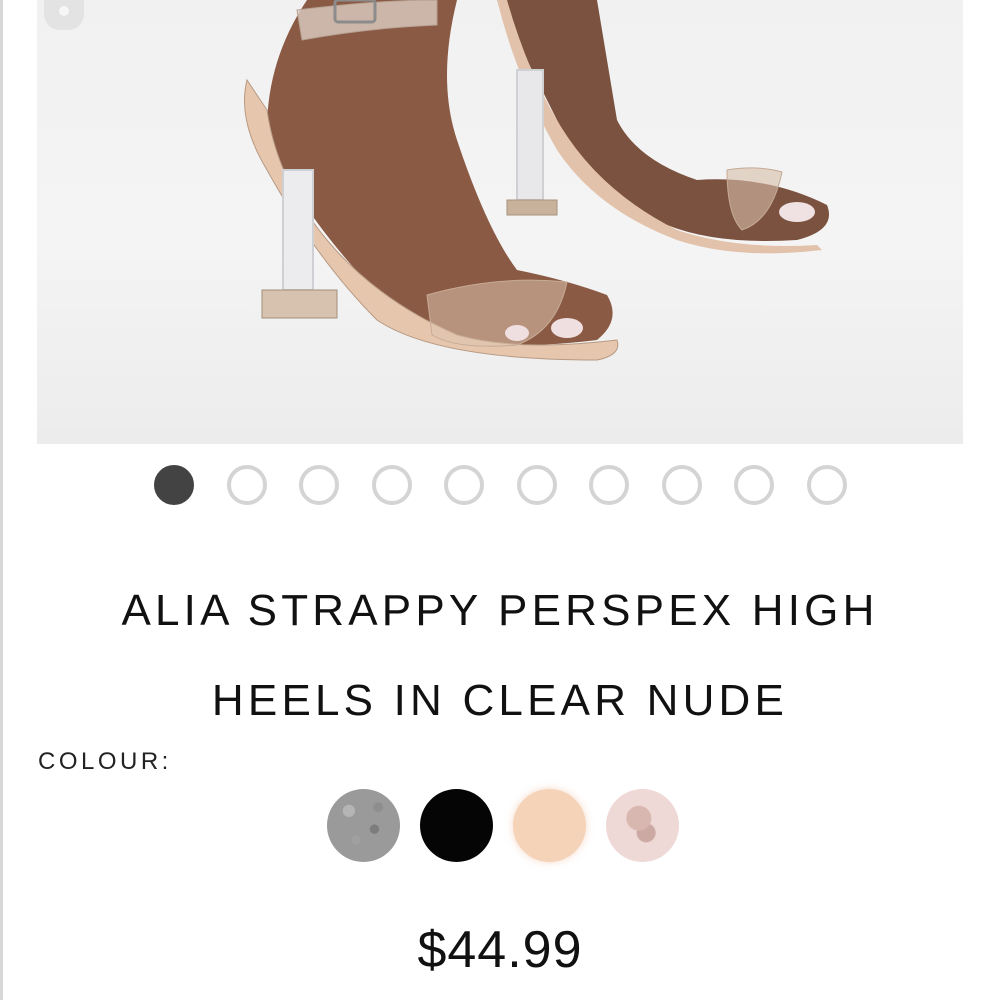 The image size is (1000, 1000). I want to click on product-price: $44.99, so click(500, 950).